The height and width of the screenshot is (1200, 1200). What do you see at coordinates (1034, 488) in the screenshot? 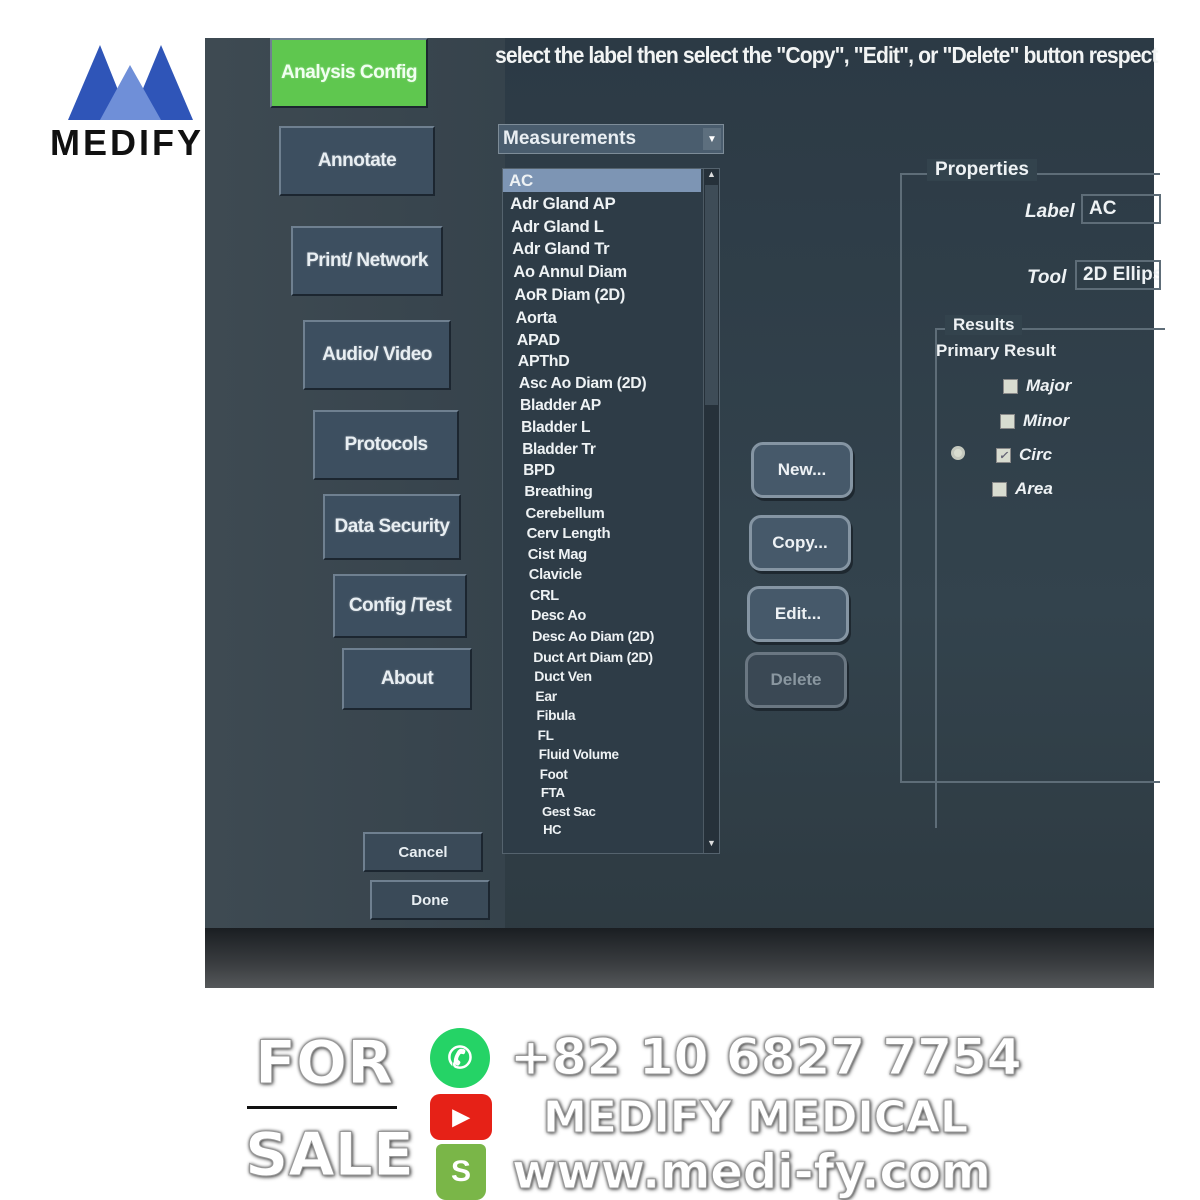
I see `checkbox-label: Area` at bounding box center [1034, 488].